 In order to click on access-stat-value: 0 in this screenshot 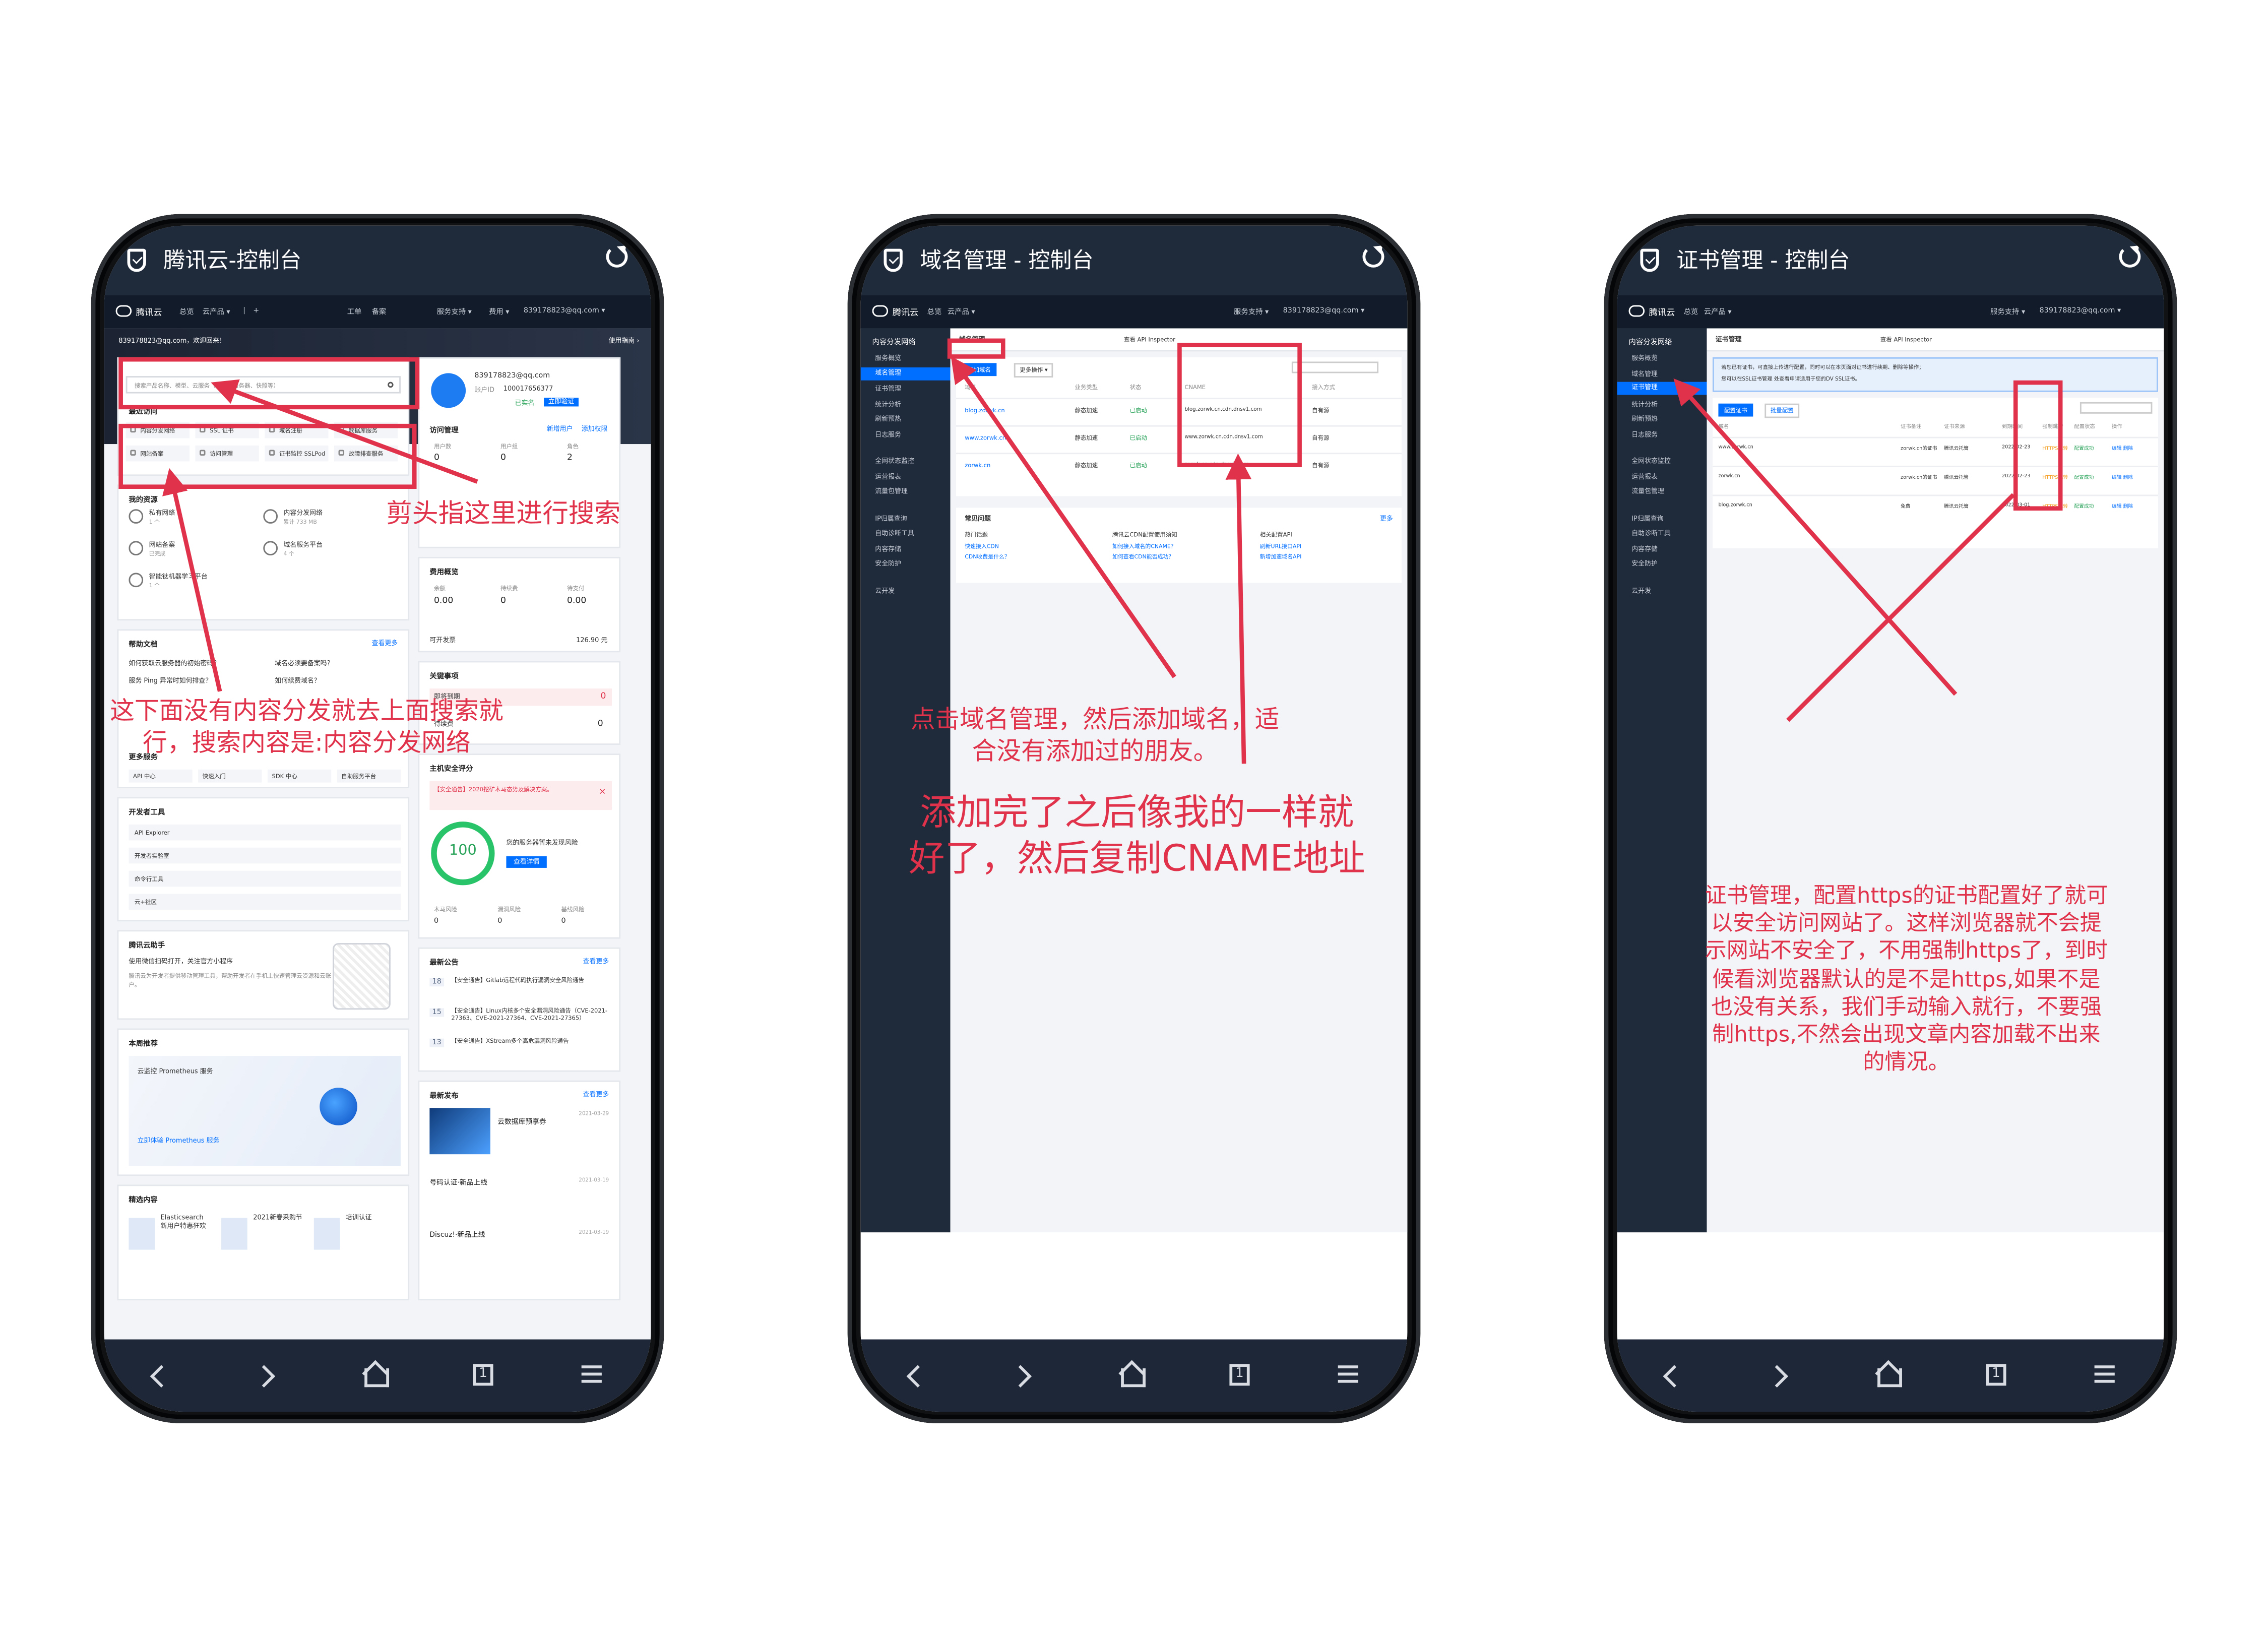, I will do `click(436, 458)`.